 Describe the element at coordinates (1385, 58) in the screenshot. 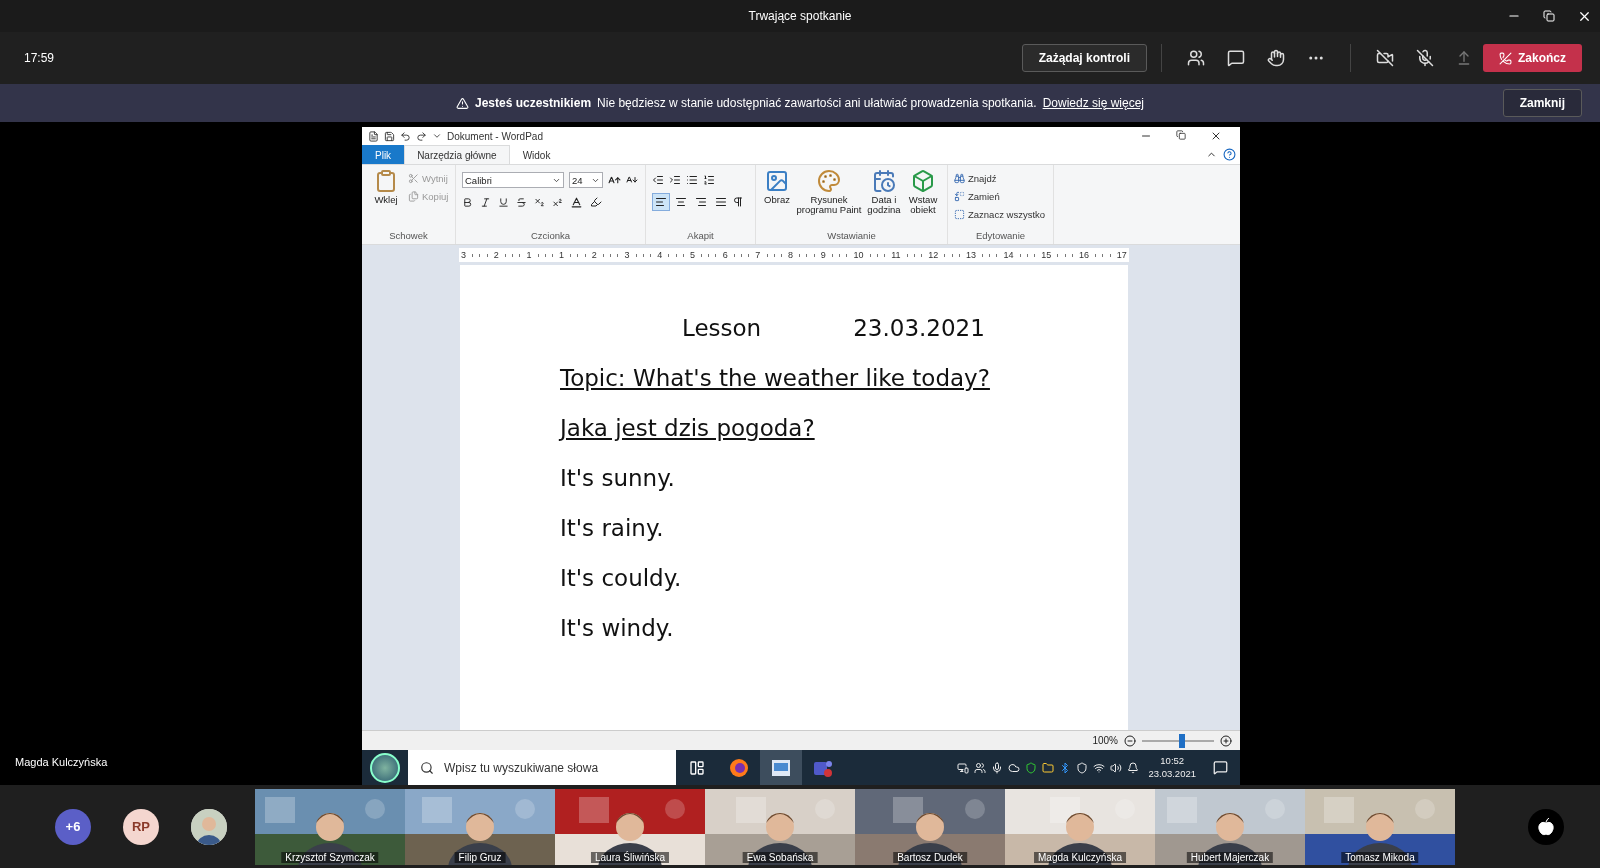

I see `camera-off-icon` at that location.